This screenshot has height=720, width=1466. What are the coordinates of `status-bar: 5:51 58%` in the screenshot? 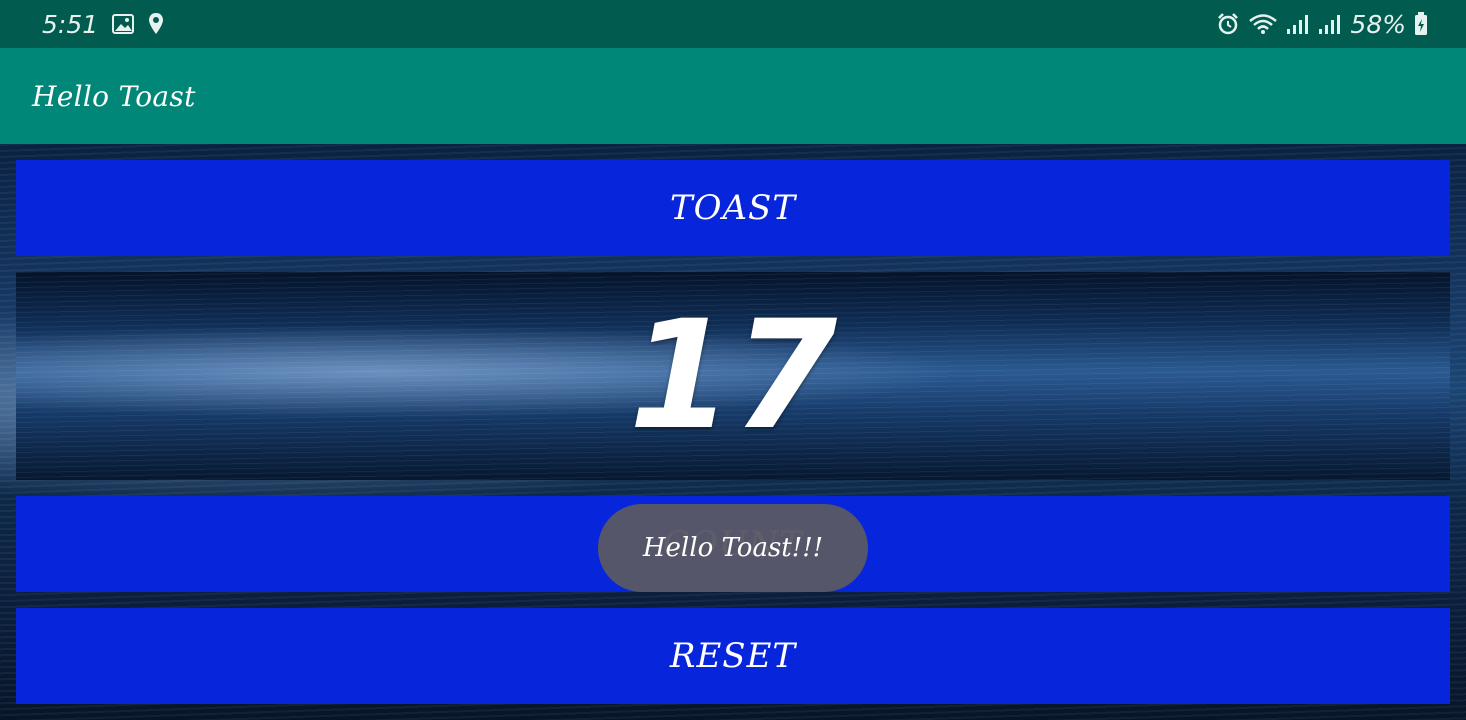 It's located at (733, 24).